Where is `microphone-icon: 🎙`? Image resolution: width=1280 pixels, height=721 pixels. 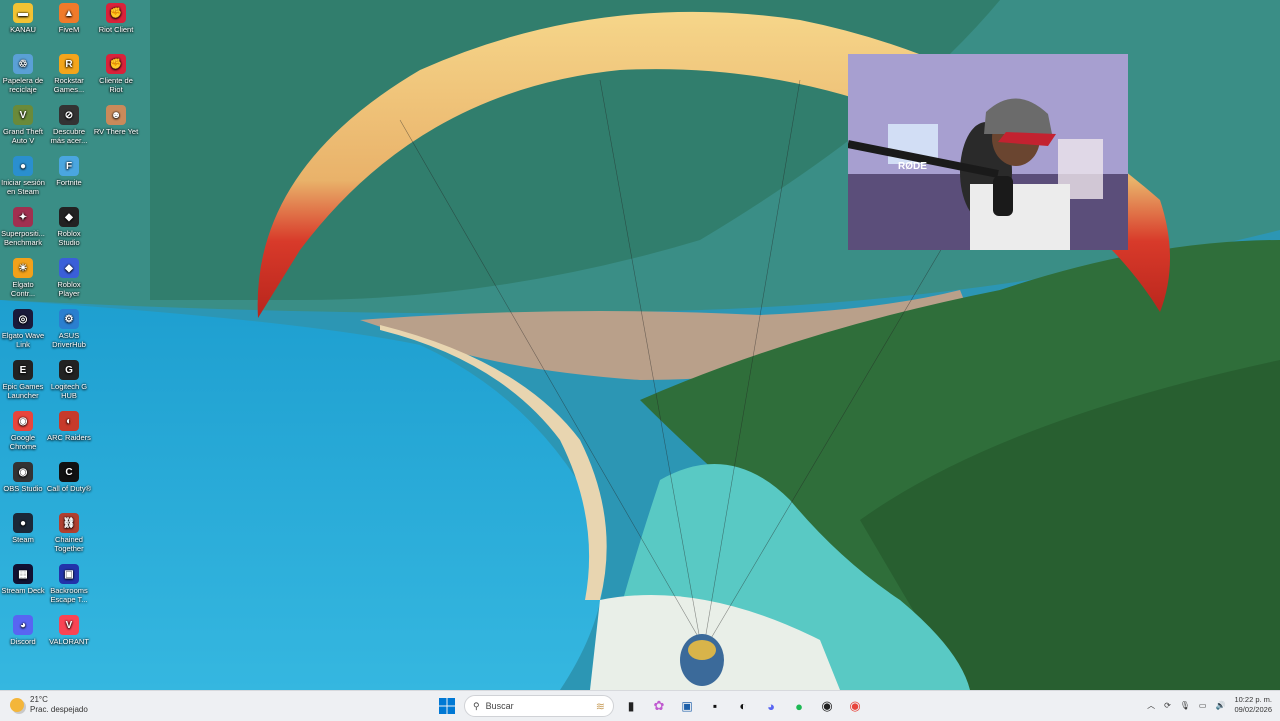 microphone-icon: 🎙 is located at coordinates (1185, 705).